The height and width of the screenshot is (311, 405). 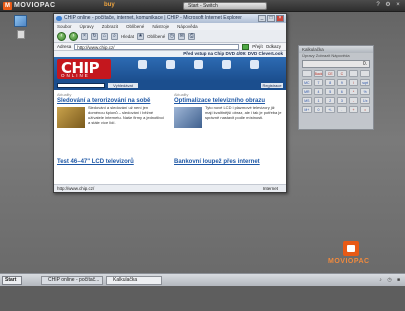 I want to click on volume-icon: ♪, so click(x=380, y=280).